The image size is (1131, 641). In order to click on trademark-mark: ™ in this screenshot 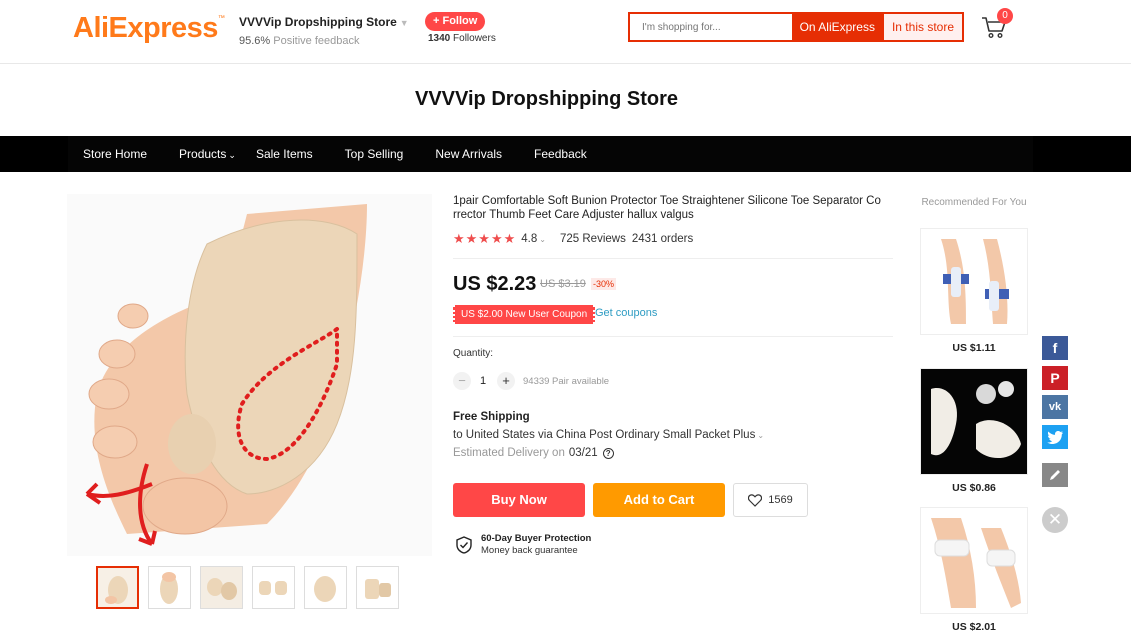, I will do `click(221, 18)`.